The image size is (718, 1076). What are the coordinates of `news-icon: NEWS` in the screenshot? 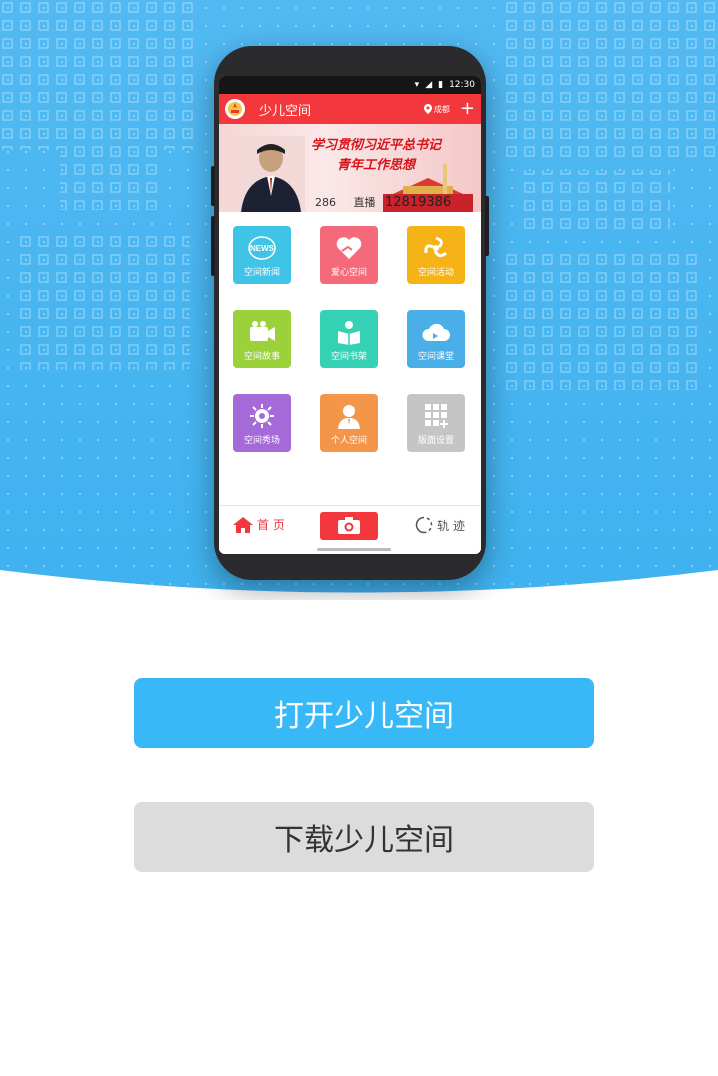 It's located at (262, 248).